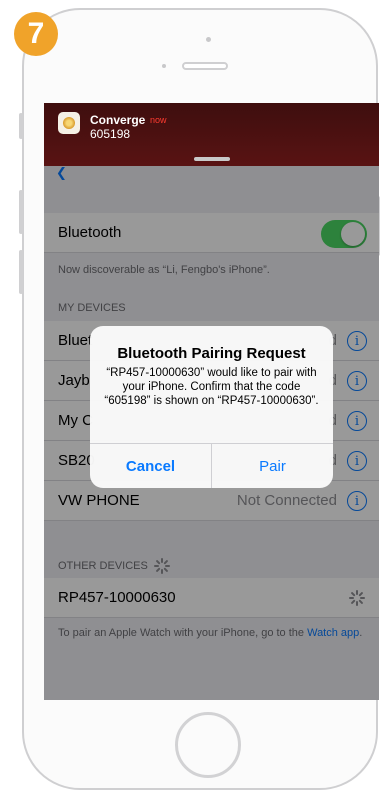 This screenshot has height=796, width=382. Describe the element at coordinates (69, 123) in the screenshot. I see `converge-app-icon` at that location.